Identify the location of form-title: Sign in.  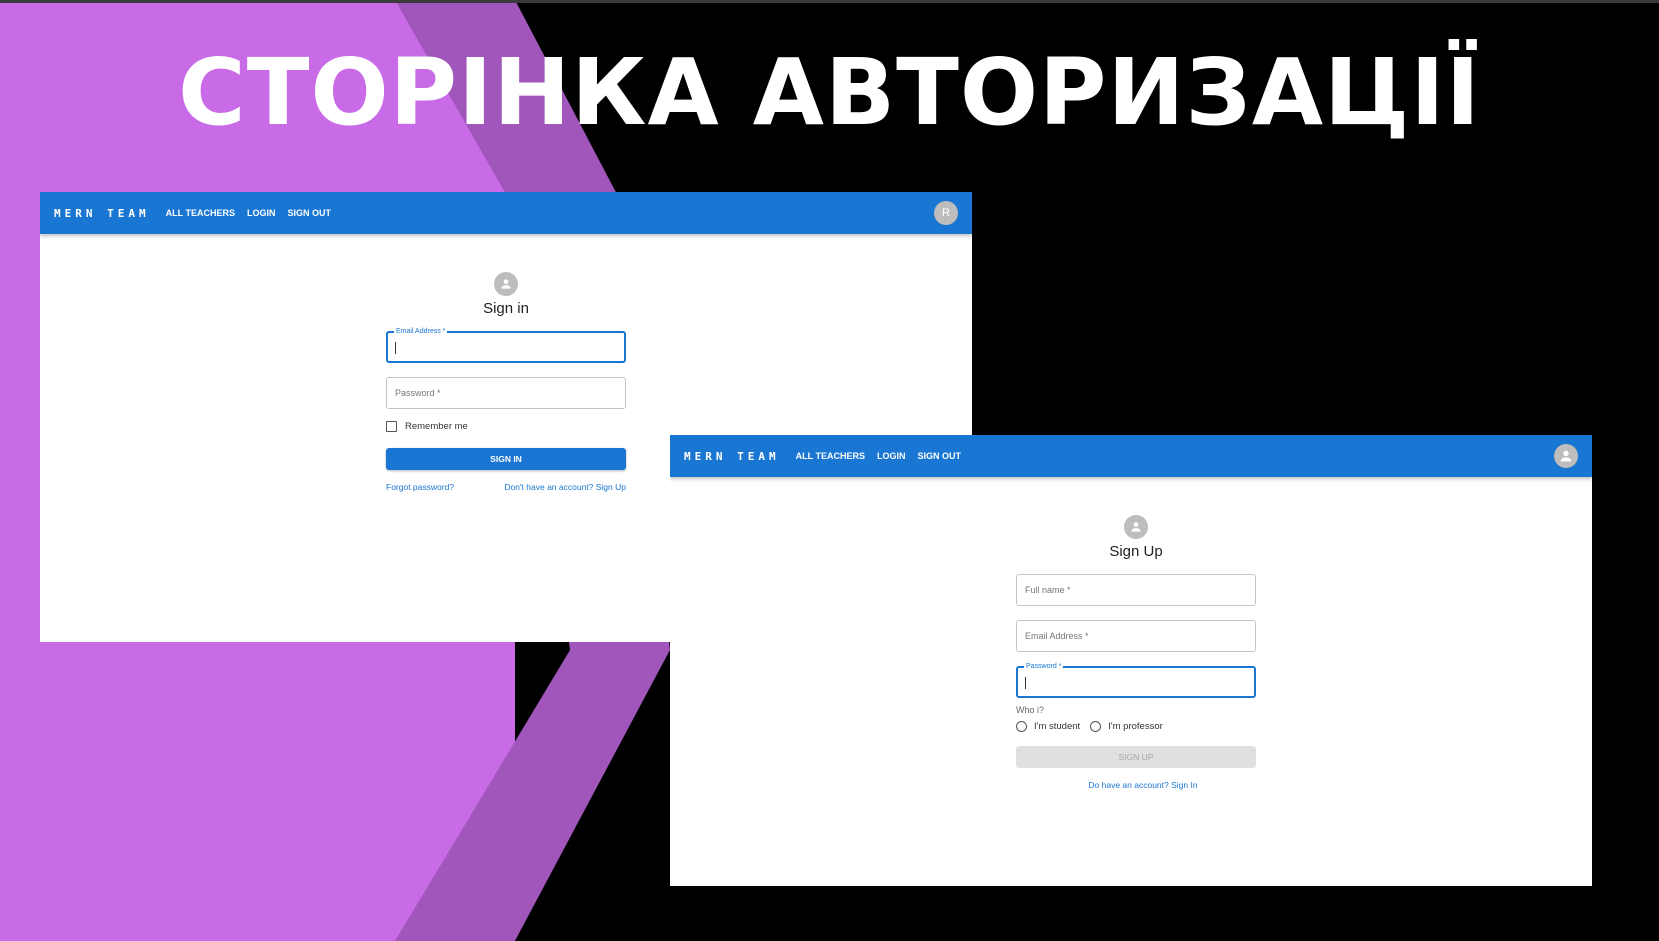
(506, 308).